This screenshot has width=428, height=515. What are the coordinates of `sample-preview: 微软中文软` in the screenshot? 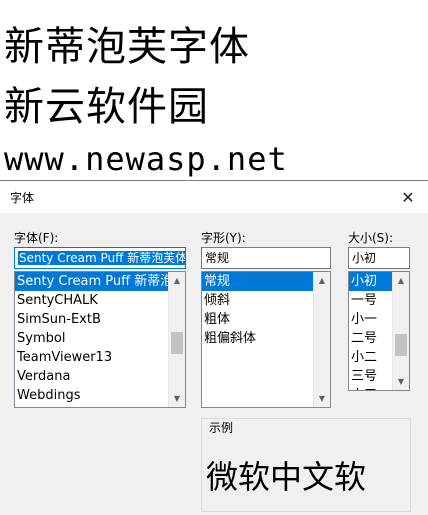 It's located at (306, 472).